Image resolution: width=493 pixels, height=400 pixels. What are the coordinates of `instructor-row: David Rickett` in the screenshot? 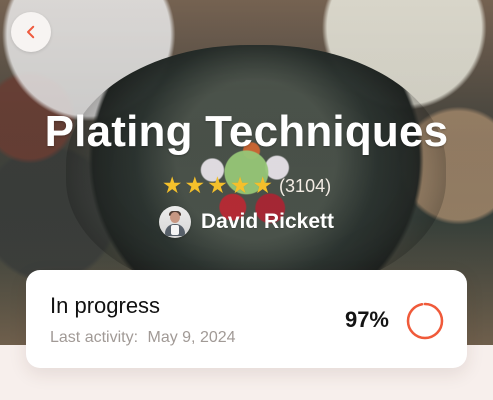 It's located at (246, 222).